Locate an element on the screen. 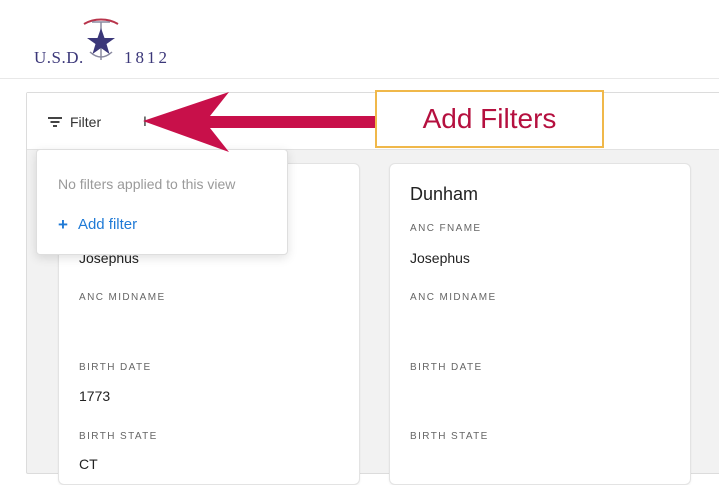 The width and height of the screenshot is (719, 485). plus-icon: + is located at coordinates (63, 224).